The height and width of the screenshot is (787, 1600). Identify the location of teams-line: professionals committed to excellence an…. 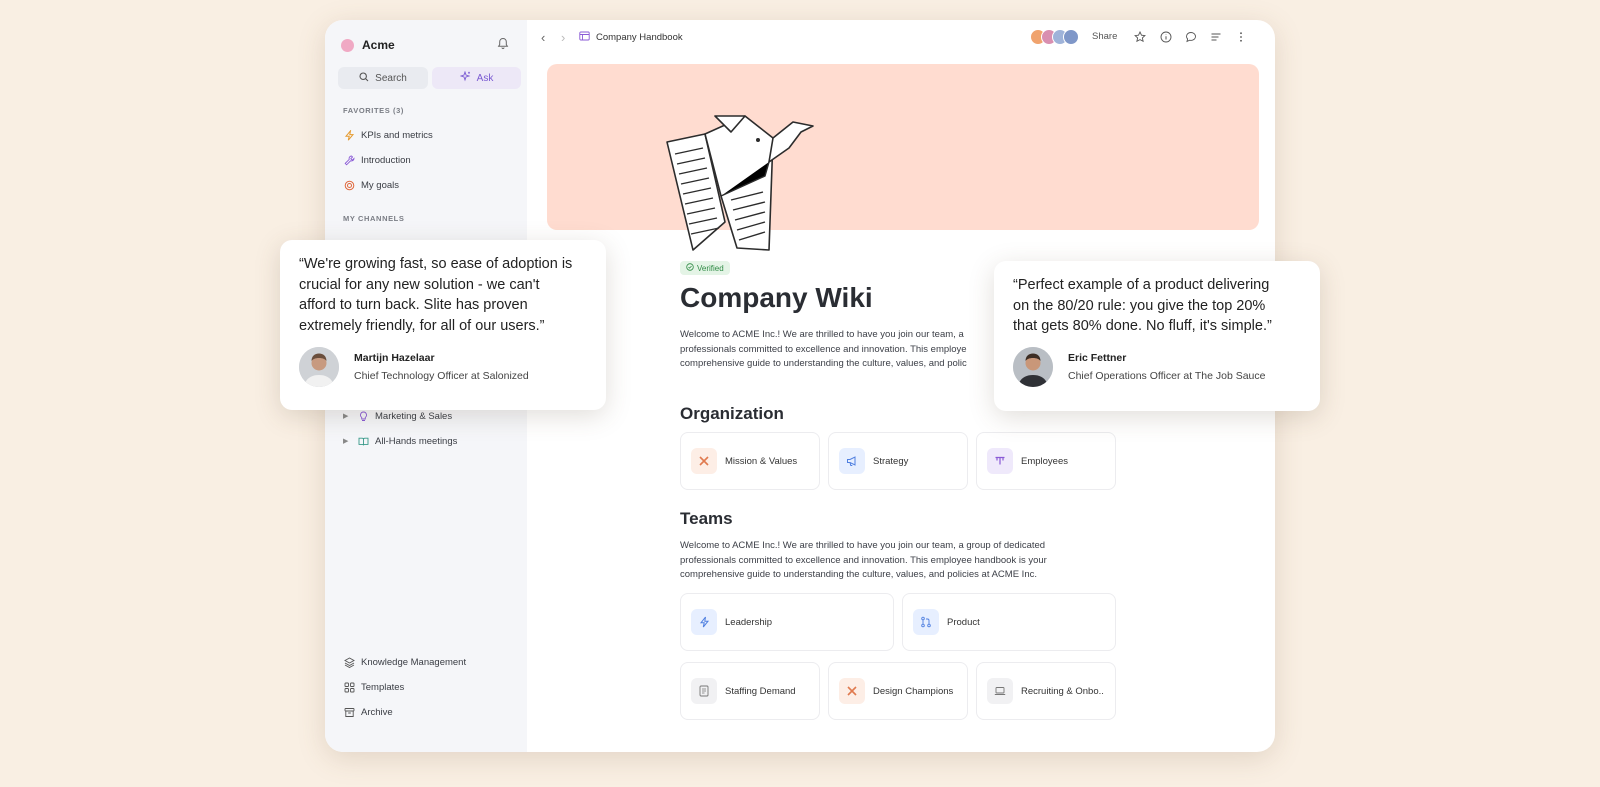
(863, 560).